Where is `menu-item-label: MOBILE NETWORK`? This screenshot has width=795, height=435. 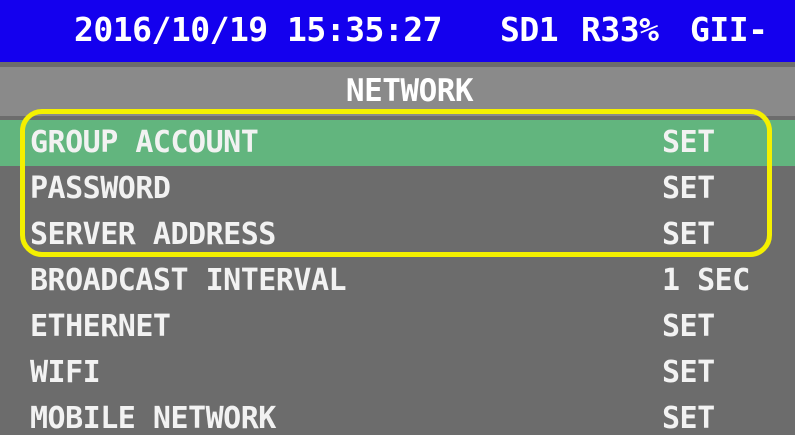
menu-item-label: MOBILE NETWORK is located at coordinates (153, 418).